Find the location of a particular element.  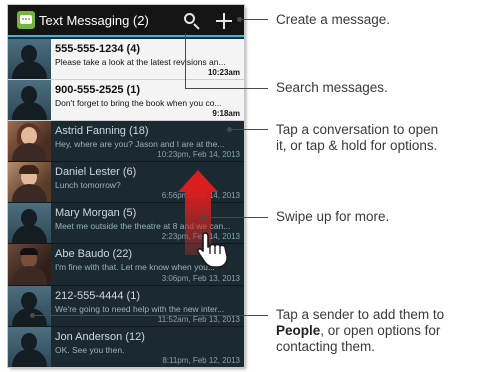

message-preview: OK. See you then. is located at coordinates (90, 349).